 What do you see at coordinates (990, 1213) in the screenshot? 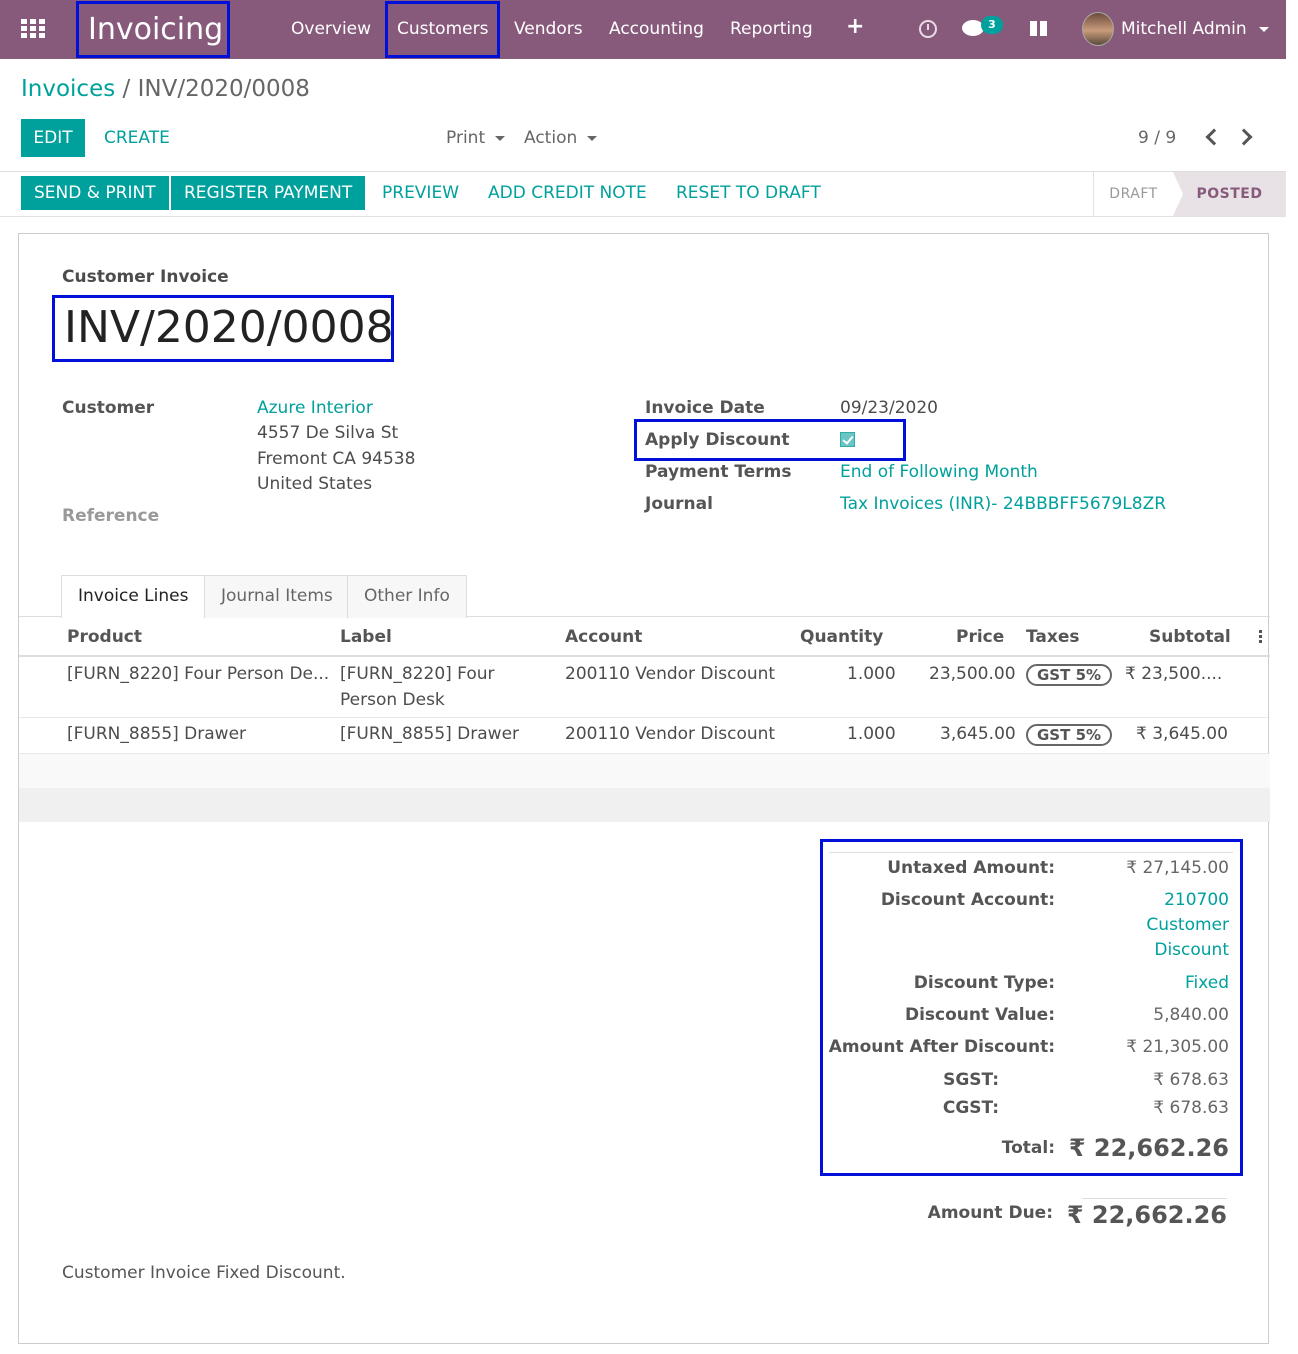
I see `amount-due-label: Amount Due:` at bounding box center [990, 1213].